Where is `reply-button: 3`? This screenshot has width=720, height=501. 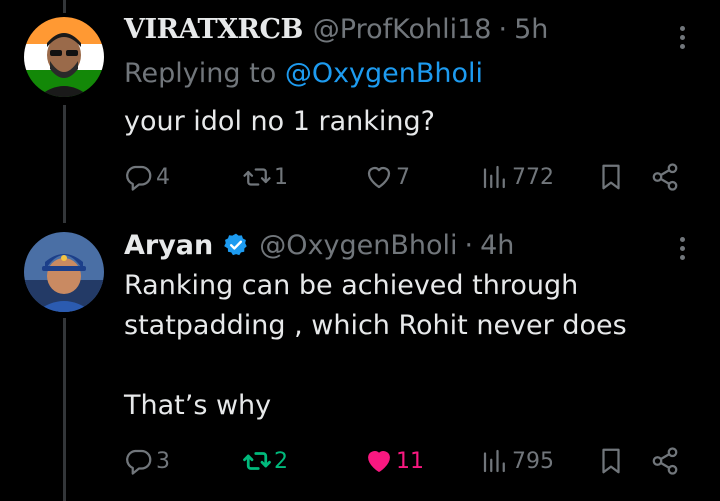
reply-button: 3 is located at coordinates (147, 461).